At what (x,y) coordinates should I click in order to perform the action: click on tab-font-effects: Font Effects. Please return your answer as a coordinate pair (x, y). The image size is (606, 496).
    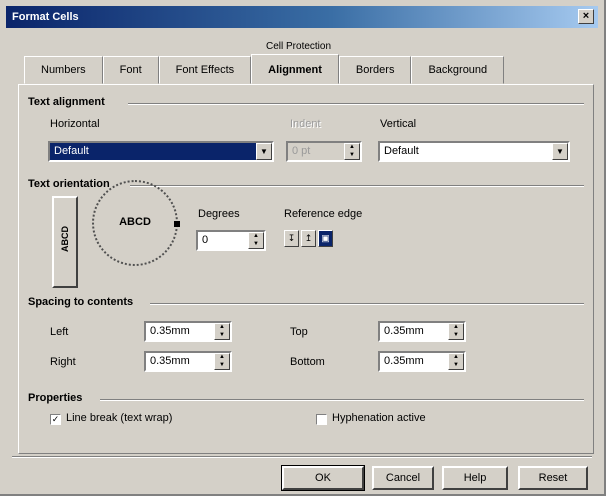
    Looking at the image, I should click on (205, 70).